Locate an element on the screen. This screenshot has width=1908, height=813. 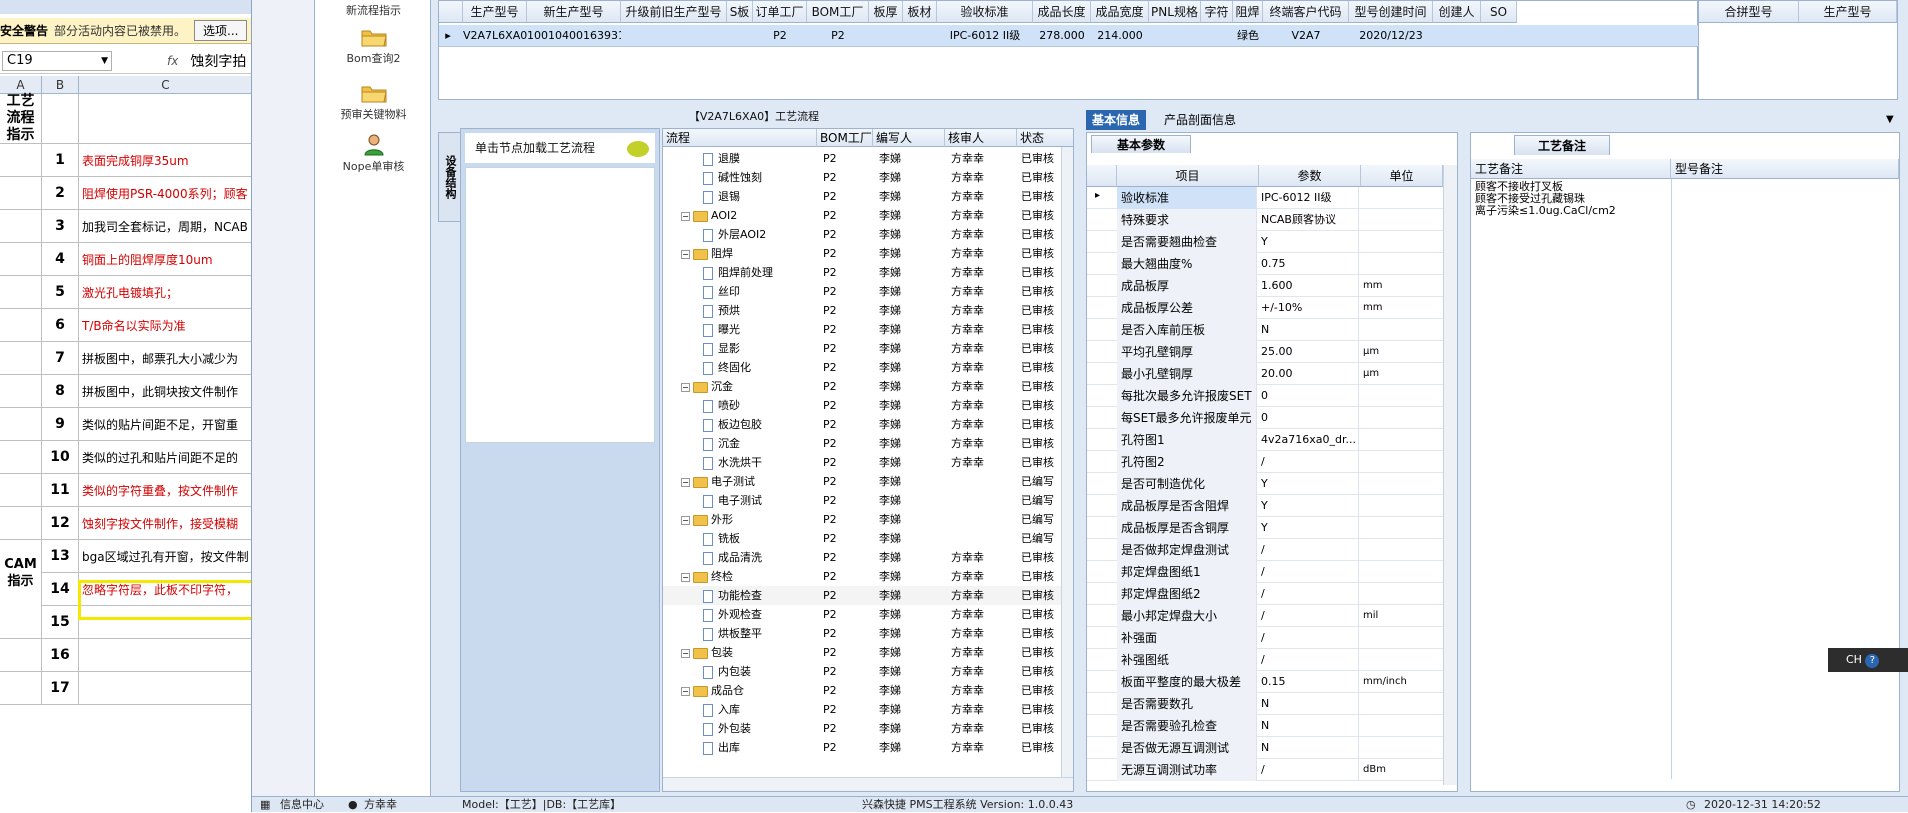
param-row: 平均孔壁铜厚 25.00 μm is located at coordinates (1265, 352).